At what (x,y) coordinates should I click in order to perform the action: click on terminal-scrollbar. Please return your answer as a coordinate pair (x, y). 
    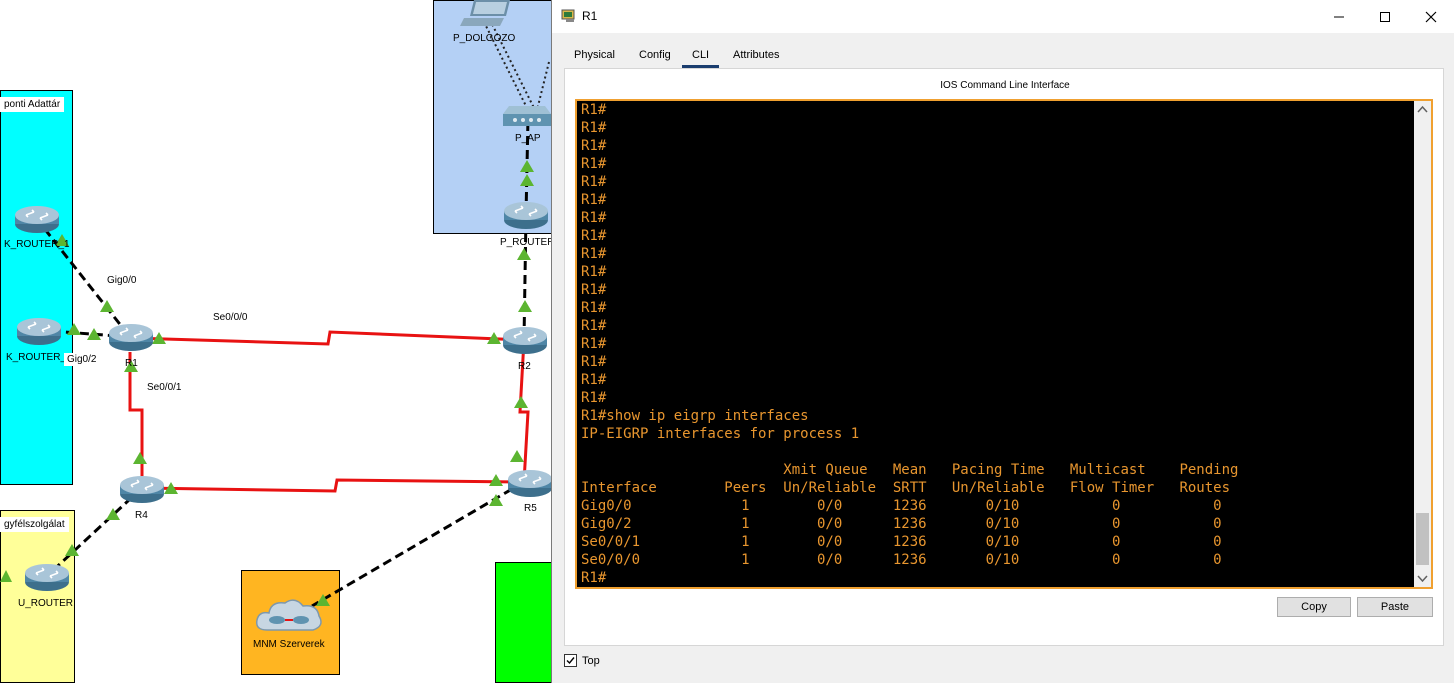
    Looking at the image, I should click on (1422, 344).